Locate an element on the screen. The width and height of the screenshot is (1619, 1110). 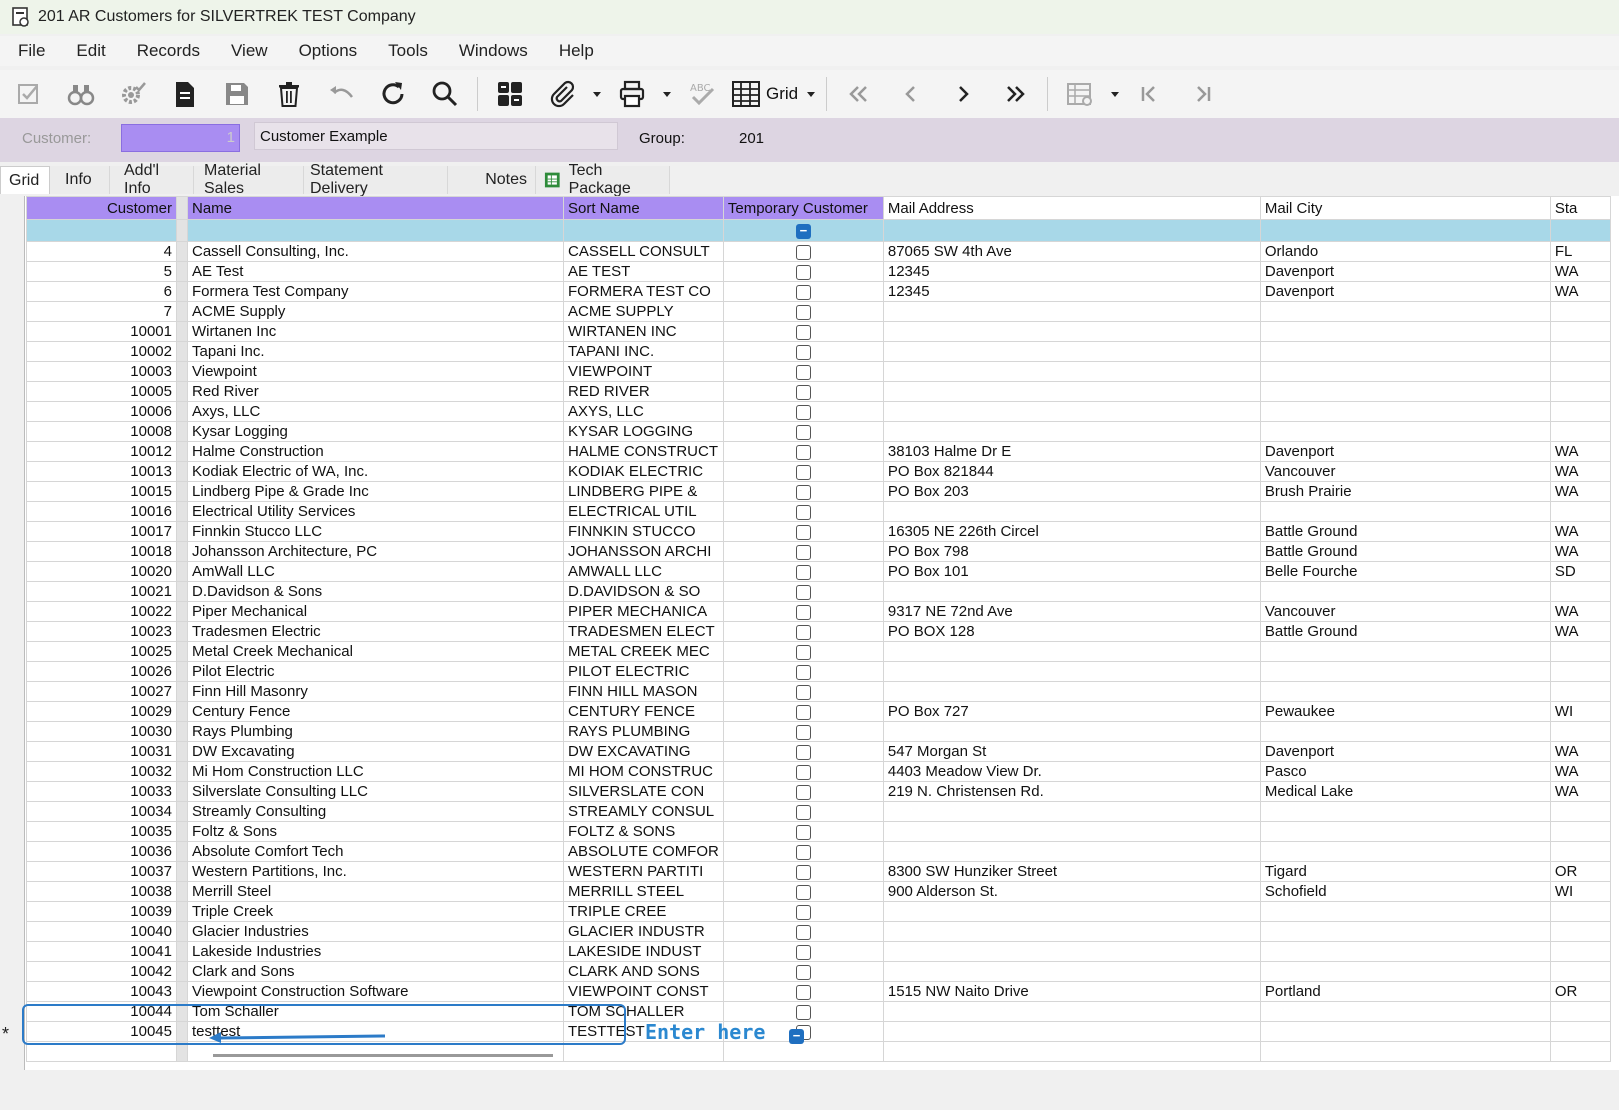
cell-customer: 7 is located at coordinates (101, 311).